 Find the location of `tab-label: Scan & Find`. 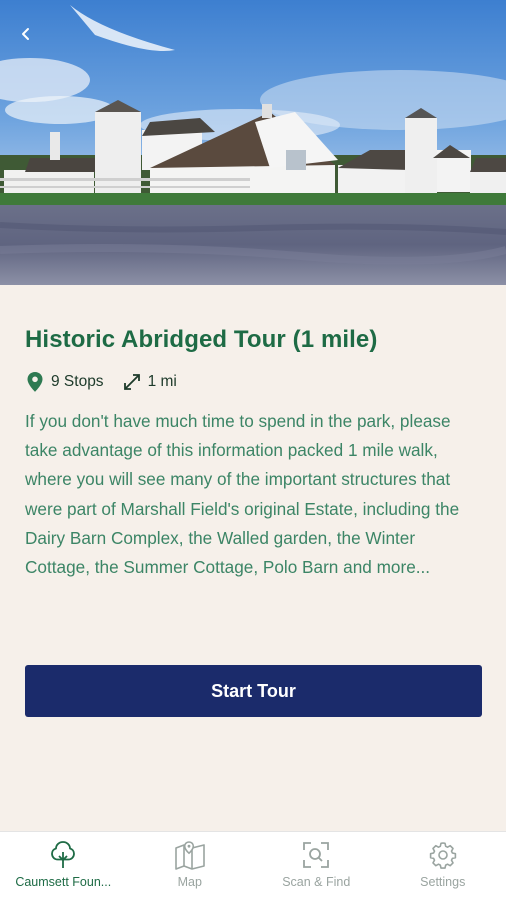

tab-label: Scan & Find is located at coordinates (316, 882).